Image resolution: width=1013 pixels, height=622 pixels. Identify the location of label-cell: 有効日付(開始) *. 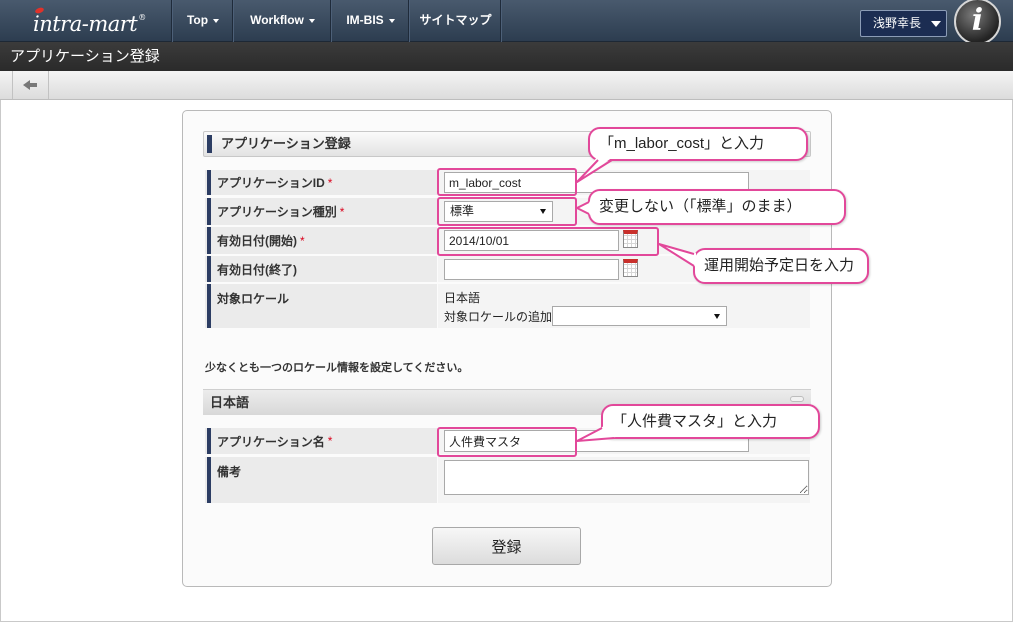
(321, 240).